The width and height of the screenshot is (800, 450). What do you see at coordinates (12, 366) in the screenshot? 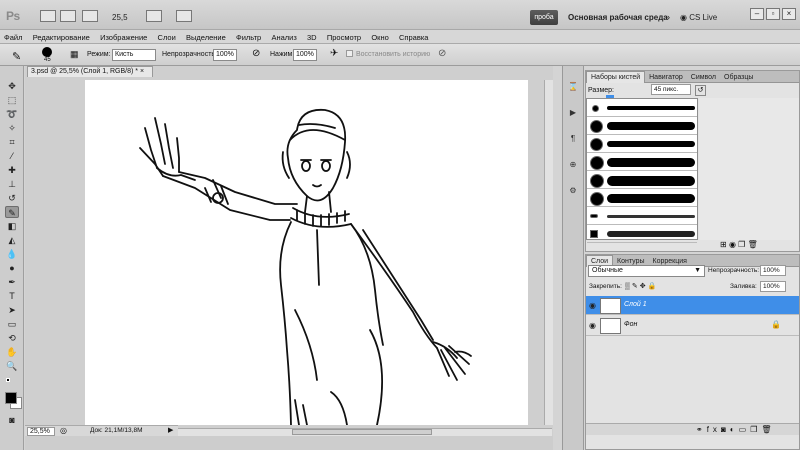
I see `zoom-tool-icon: 🔍` at bounding box center [12, 366].